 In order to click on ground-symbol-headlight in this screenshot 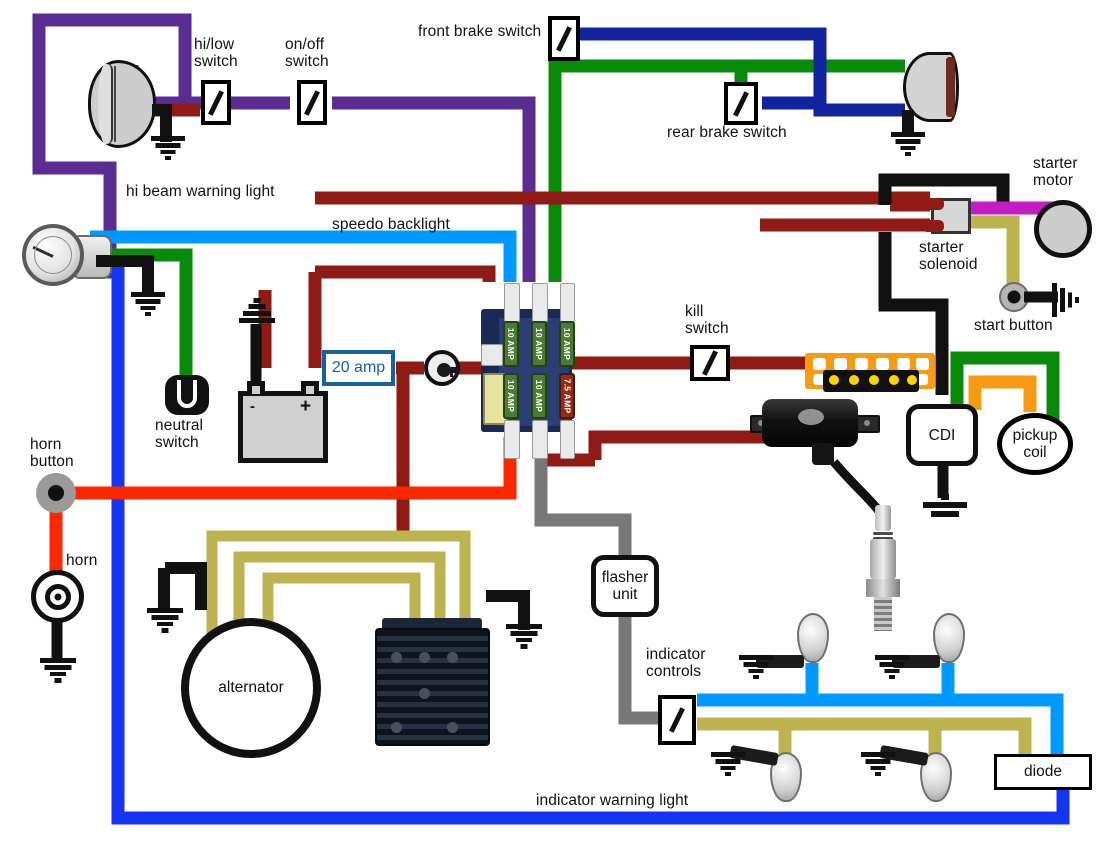, I will do `click(168, 148)`.